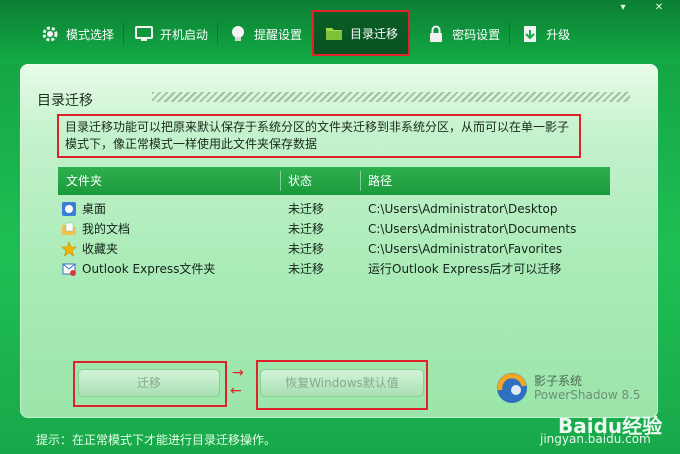 The width and height of the screenshot is (680, 454). I want to click on powershadow-logo: 影子系统 PowerShadow 8.5, so click(570, 389).